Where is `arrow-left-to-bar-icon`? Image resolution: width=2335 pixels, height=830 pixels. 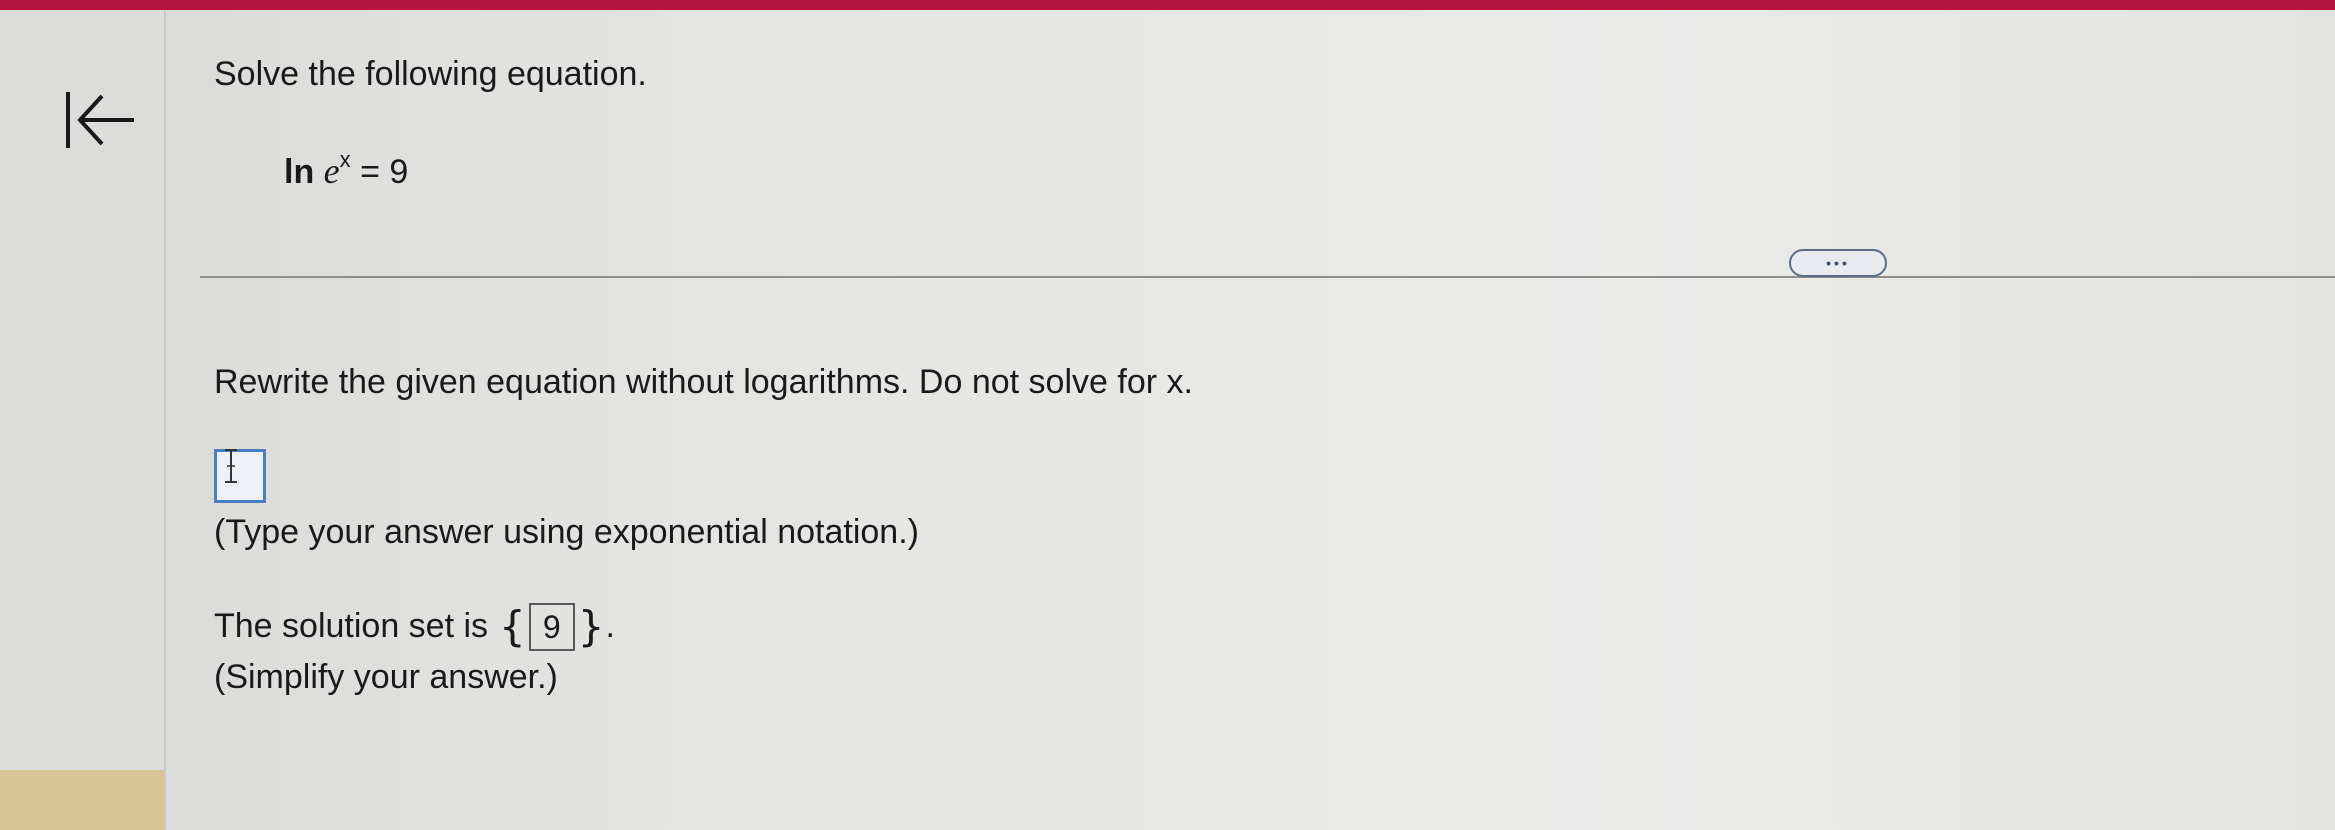
arrow-left-to-bar-icon is located at coordinates (100, 120).